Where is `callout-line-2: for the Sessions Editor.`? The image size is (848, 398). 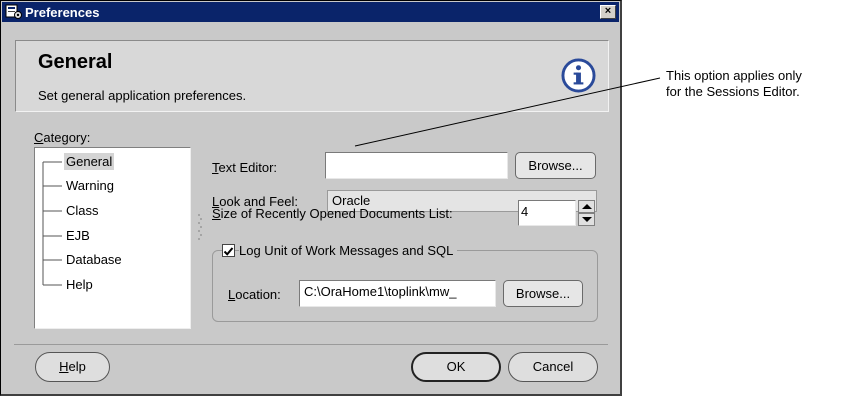
callout-line-2: for the Sessions Editor. is located at coordinates (733, 91).